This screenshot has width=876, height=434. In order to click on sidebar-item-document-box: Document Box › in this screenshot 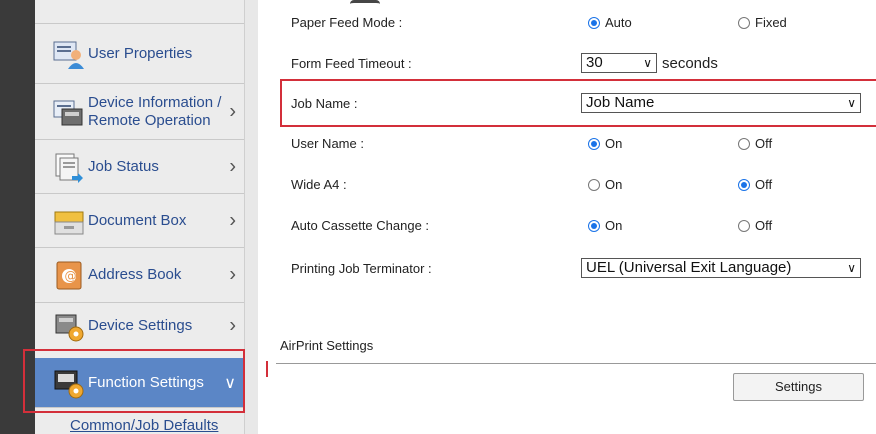, I will do `click(139, 221)`.